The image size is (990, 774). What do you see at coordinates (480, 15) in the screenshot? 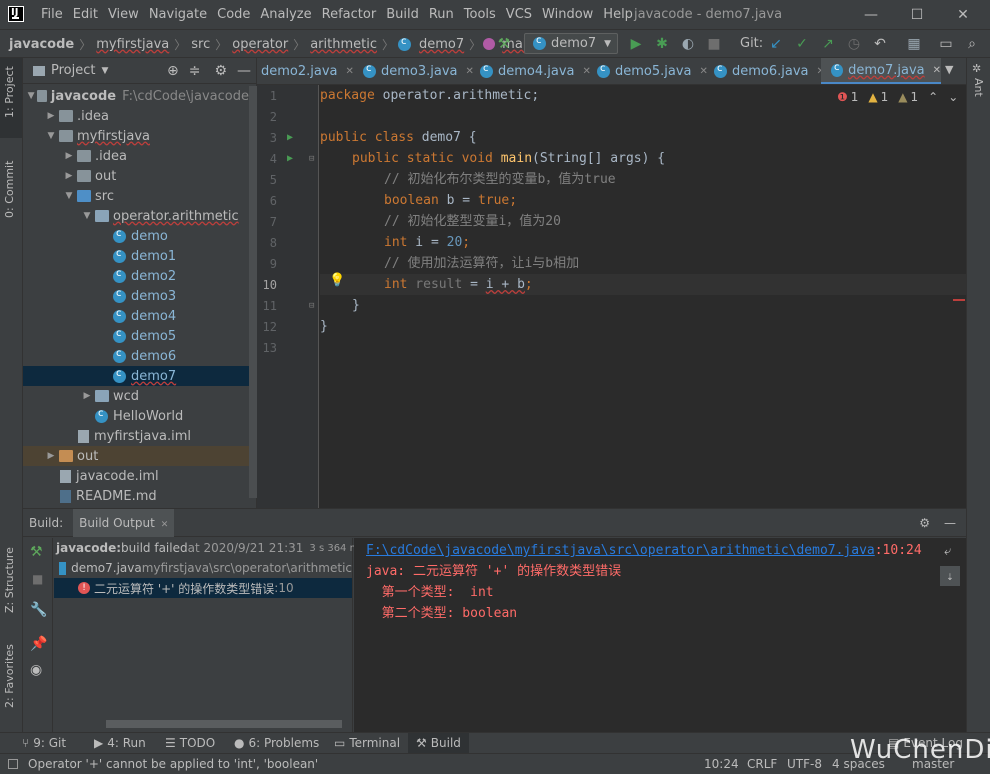
I see `menu-tools: Tools` at bounding box center [480, 15].